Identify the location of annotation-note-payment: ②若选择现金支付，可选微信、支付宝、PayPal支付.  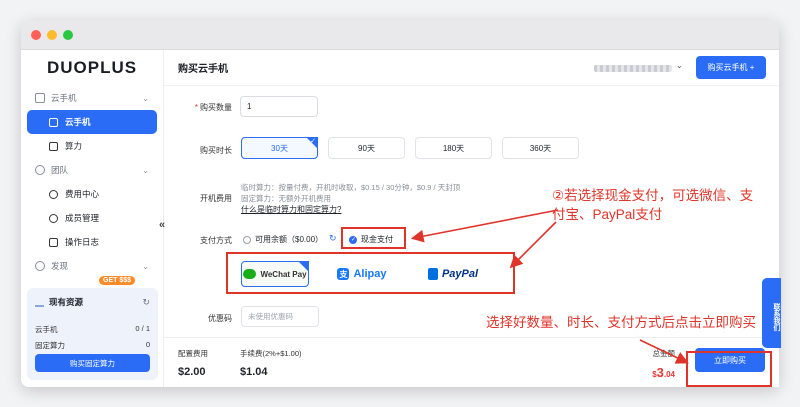
(653, 205).